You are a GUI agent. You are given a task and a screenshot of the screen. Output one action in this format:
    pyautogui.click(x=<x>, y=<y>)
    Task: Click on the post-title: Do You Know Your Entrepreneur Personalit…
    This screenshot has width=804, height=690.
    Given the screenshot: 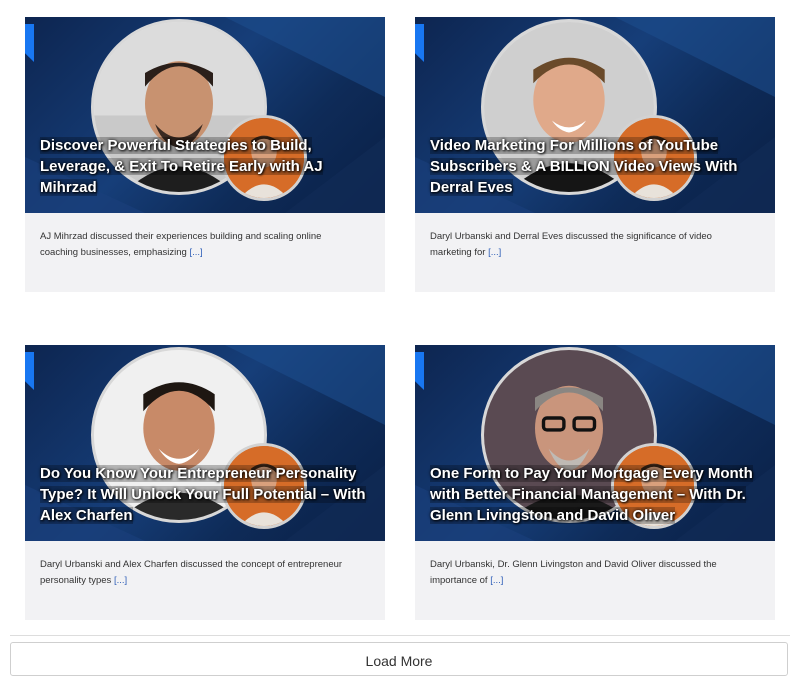 What is the action you would take?
    pyautogui.click(x=205, y=494)
    